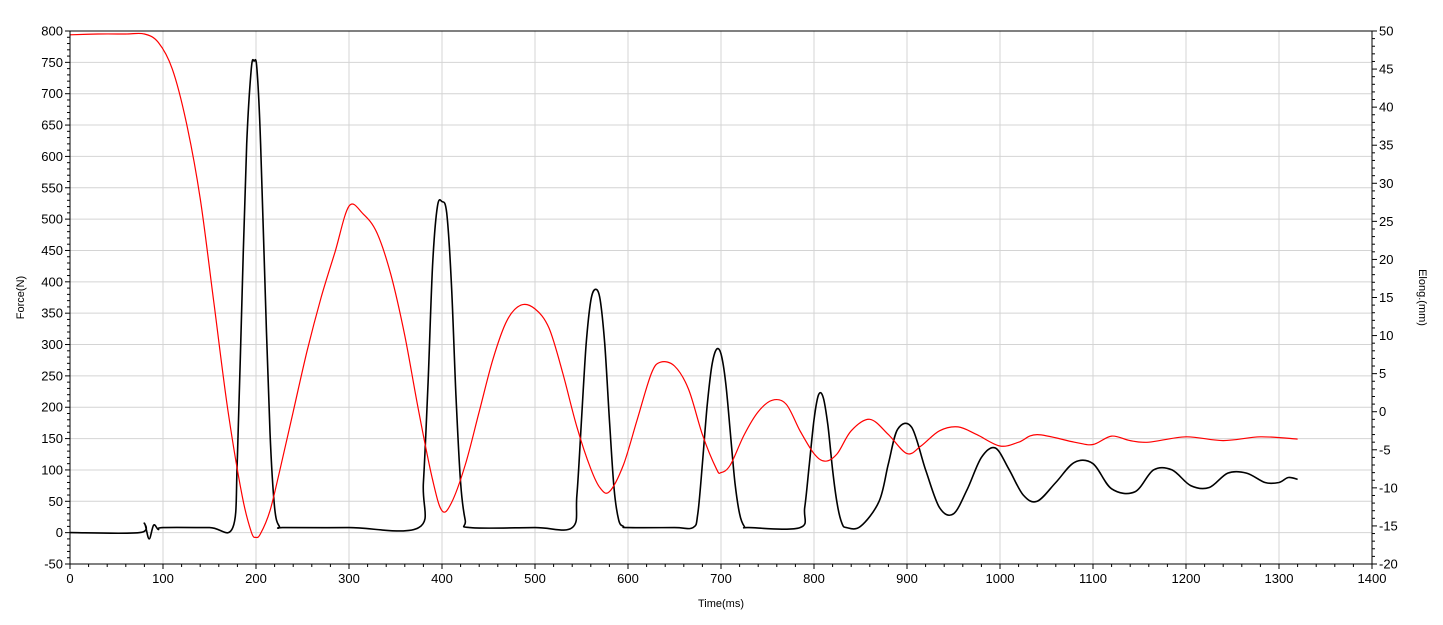 The height and width of the screenshot is (625, 1443). What do you see at coordinates (1386, 297) in the screenshot?
I see `y2-tick-label: 15` at bounding box center [1386, 297].